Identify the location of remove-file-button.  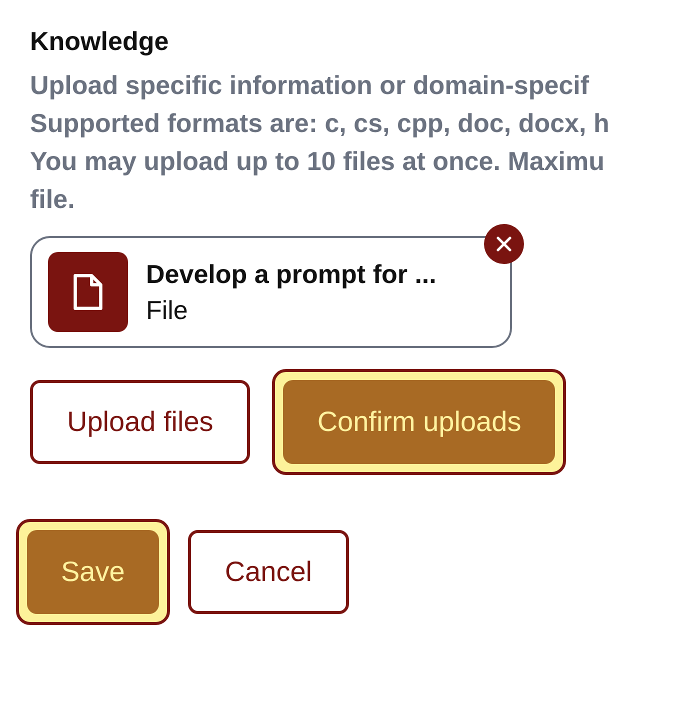
(504, 244).